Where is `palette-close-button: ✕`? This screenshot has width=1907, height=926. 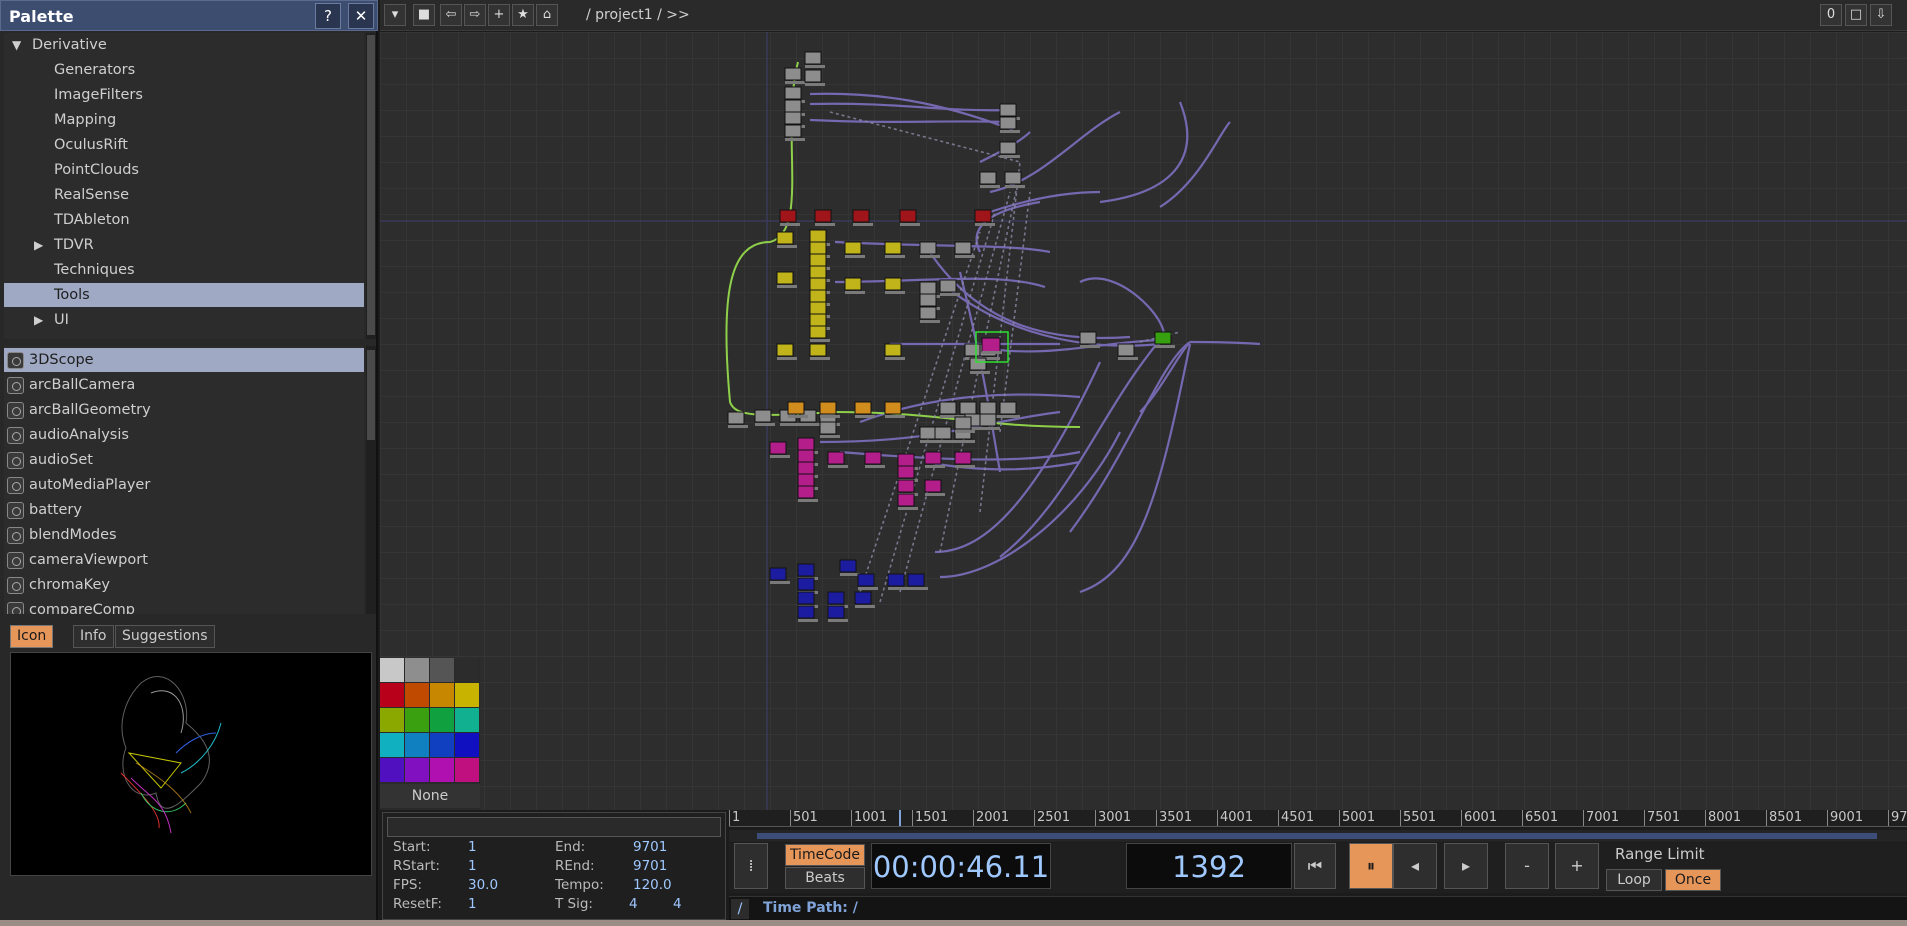 palette-close-button: ✕ is located at coordinates (361, 16).